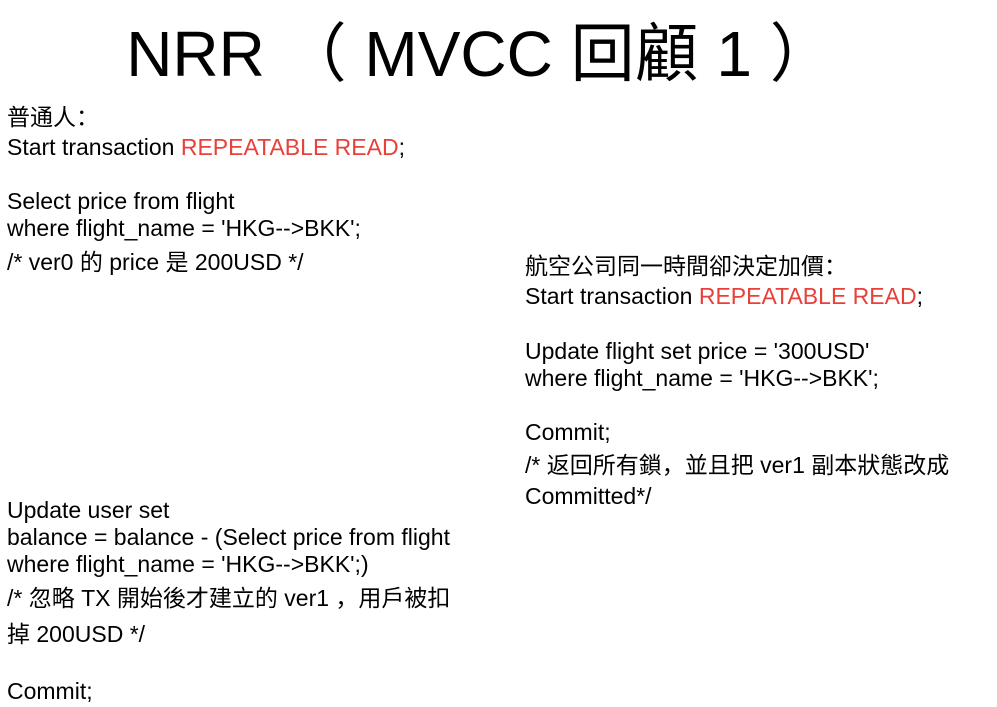  I want to click on left-isolation-level: REPEATABLE READ, so click(289, 147).